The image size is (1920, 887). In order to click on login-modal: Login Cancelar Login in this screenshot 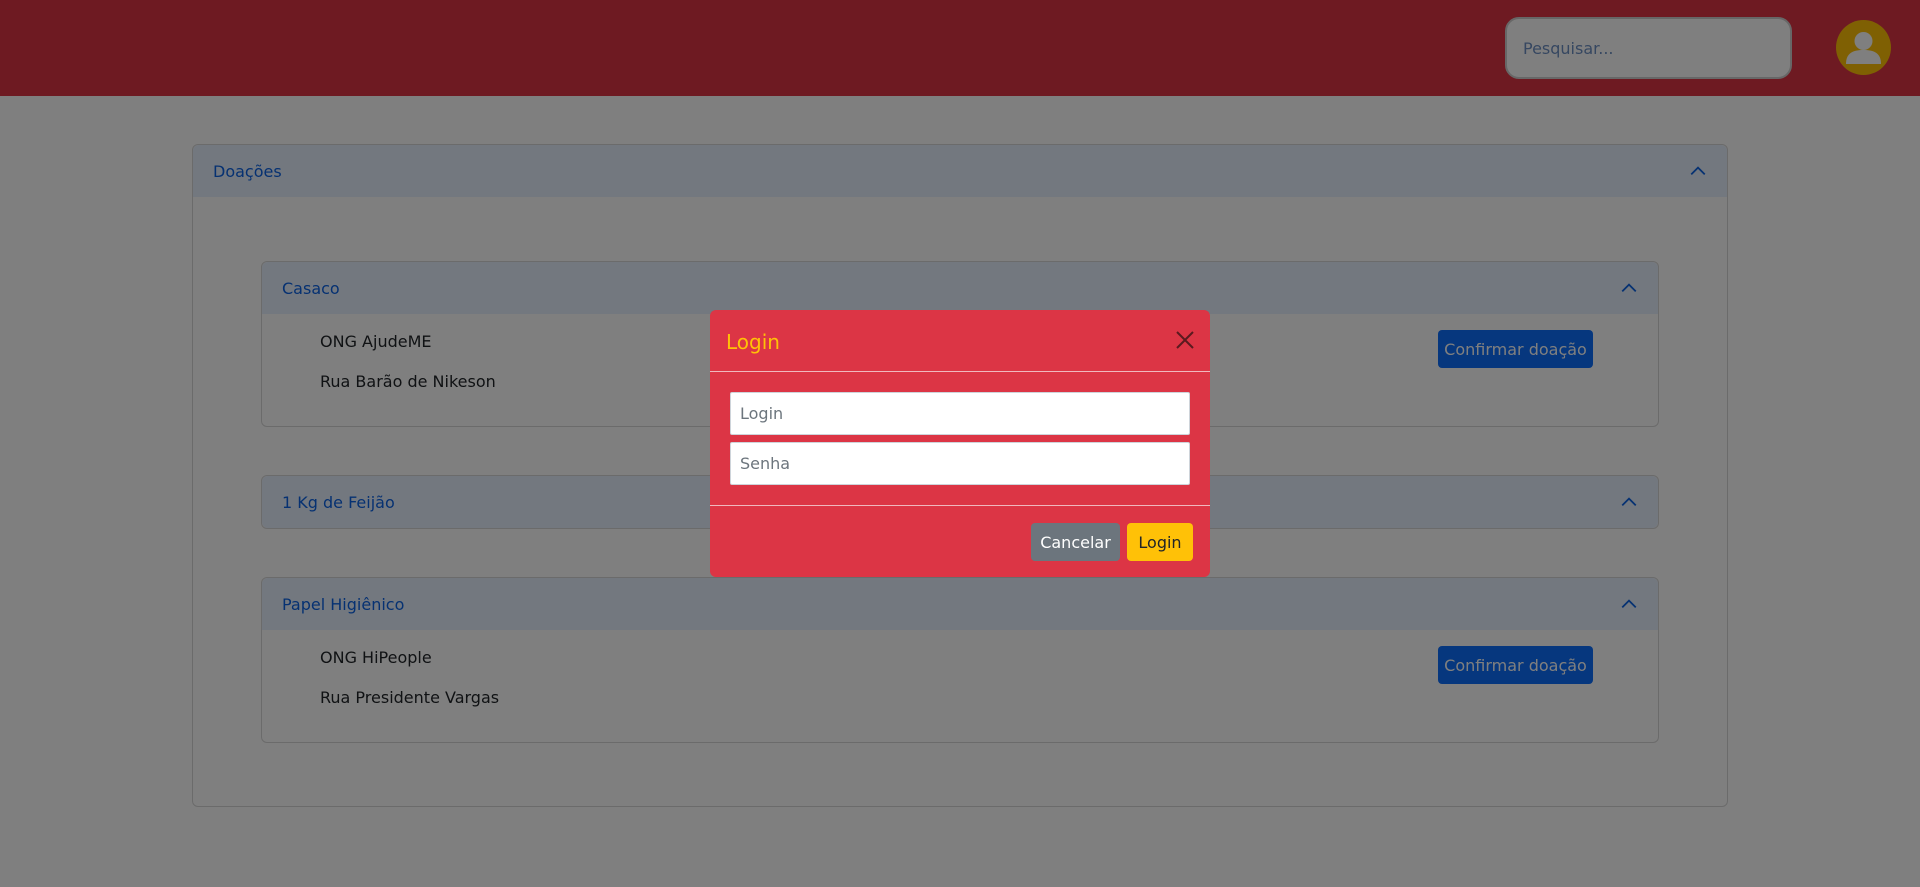, I will do `click(960, 443)`.